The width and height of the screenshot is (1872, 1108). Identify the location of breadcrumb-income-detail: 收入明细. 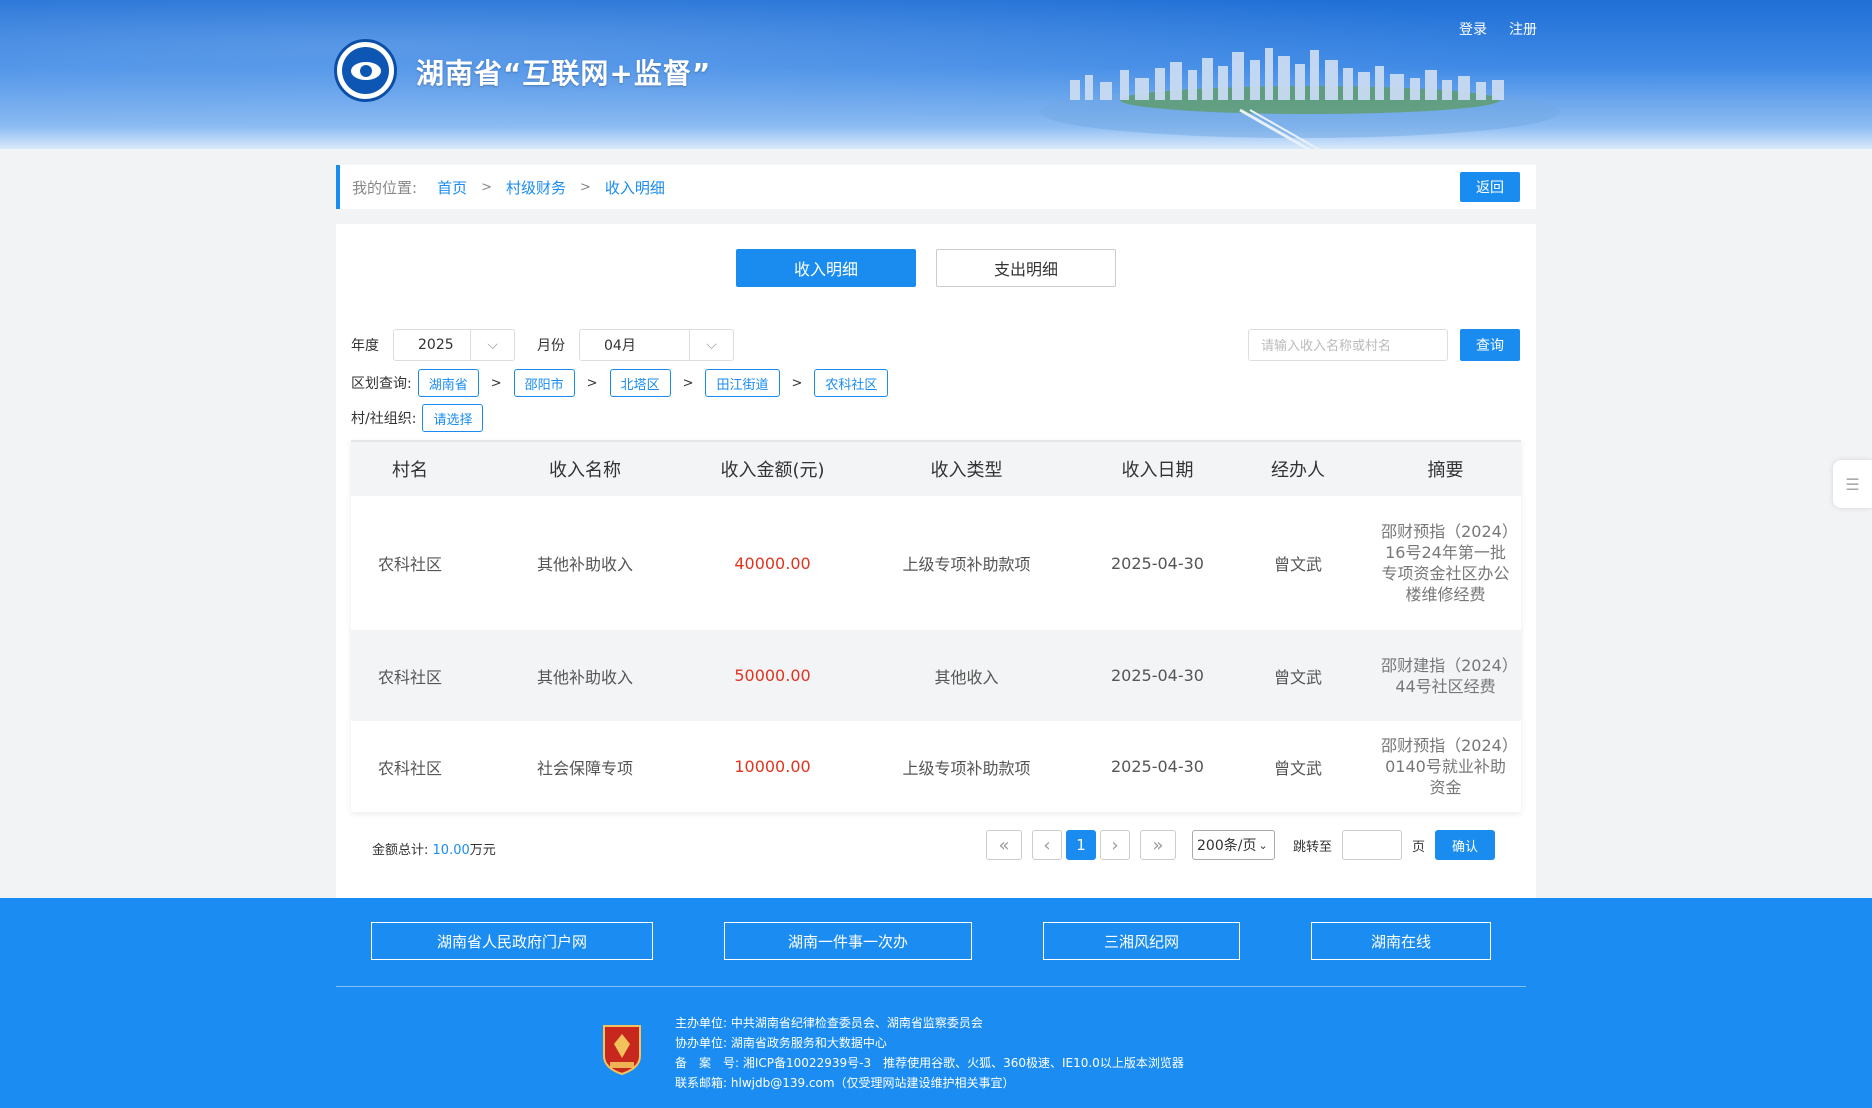
(635, 187).